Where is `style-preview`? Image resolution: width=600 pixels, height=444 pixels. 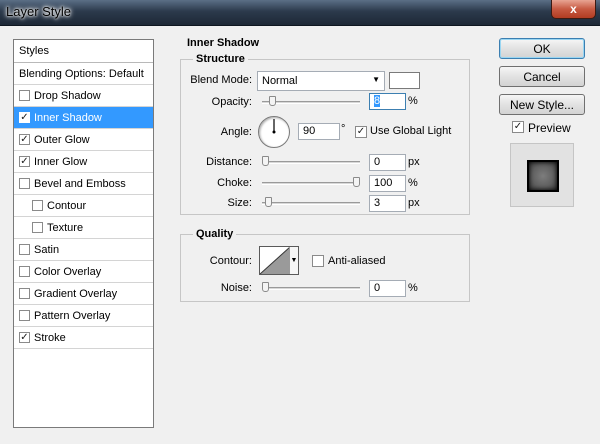 style-preview is located at coordinates (542, 175).